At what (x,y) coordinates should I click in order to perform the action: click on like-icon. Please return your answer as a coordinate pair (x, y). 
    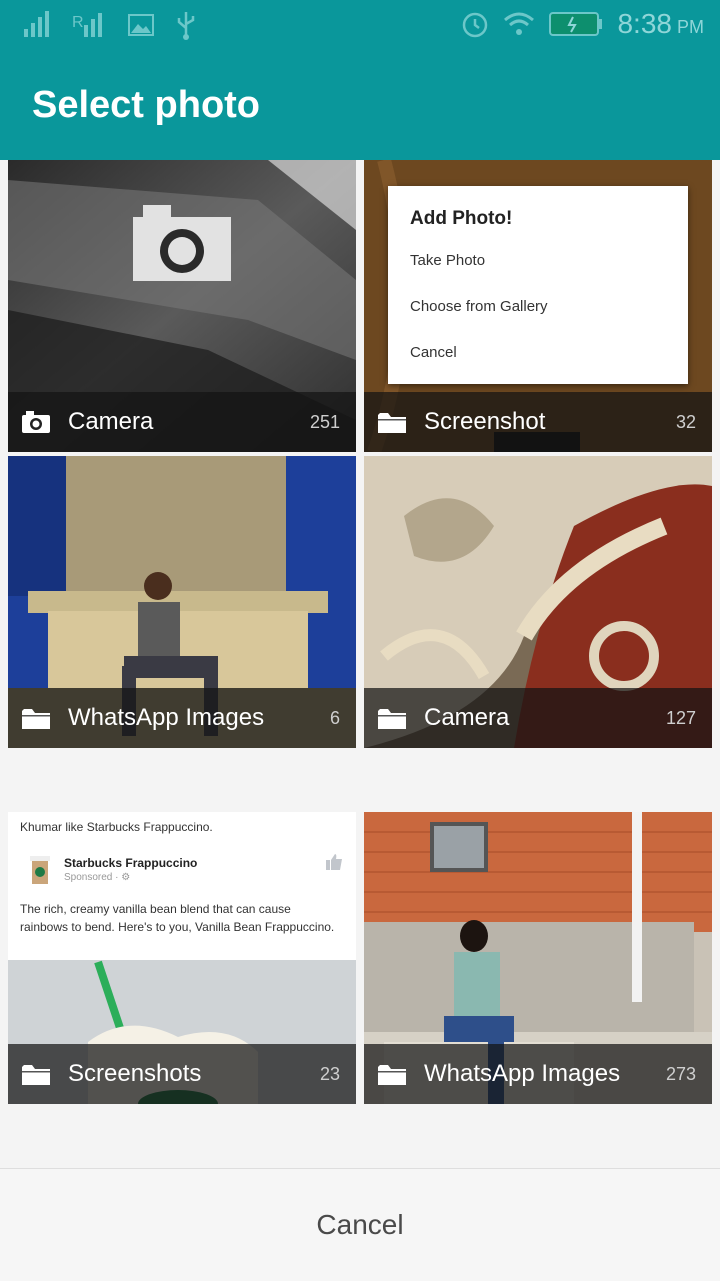
    Looking at the image, I should click on (334, 862).